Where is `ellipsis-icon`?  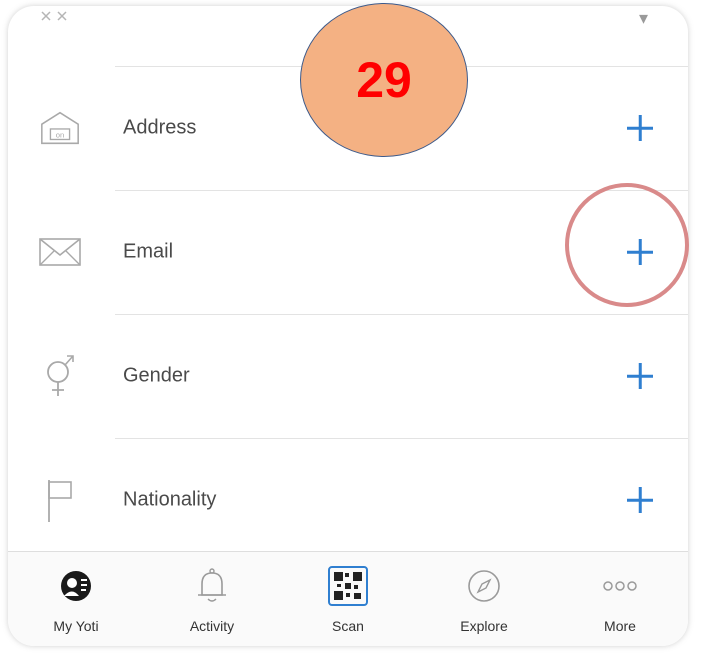 ellipsis-icon is located at coordinates (620, 586).